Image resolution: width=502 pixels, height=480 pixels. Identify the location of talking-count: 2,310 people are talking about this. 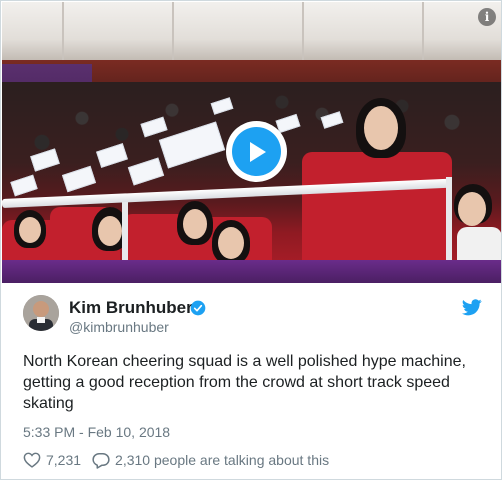
(222, 460).